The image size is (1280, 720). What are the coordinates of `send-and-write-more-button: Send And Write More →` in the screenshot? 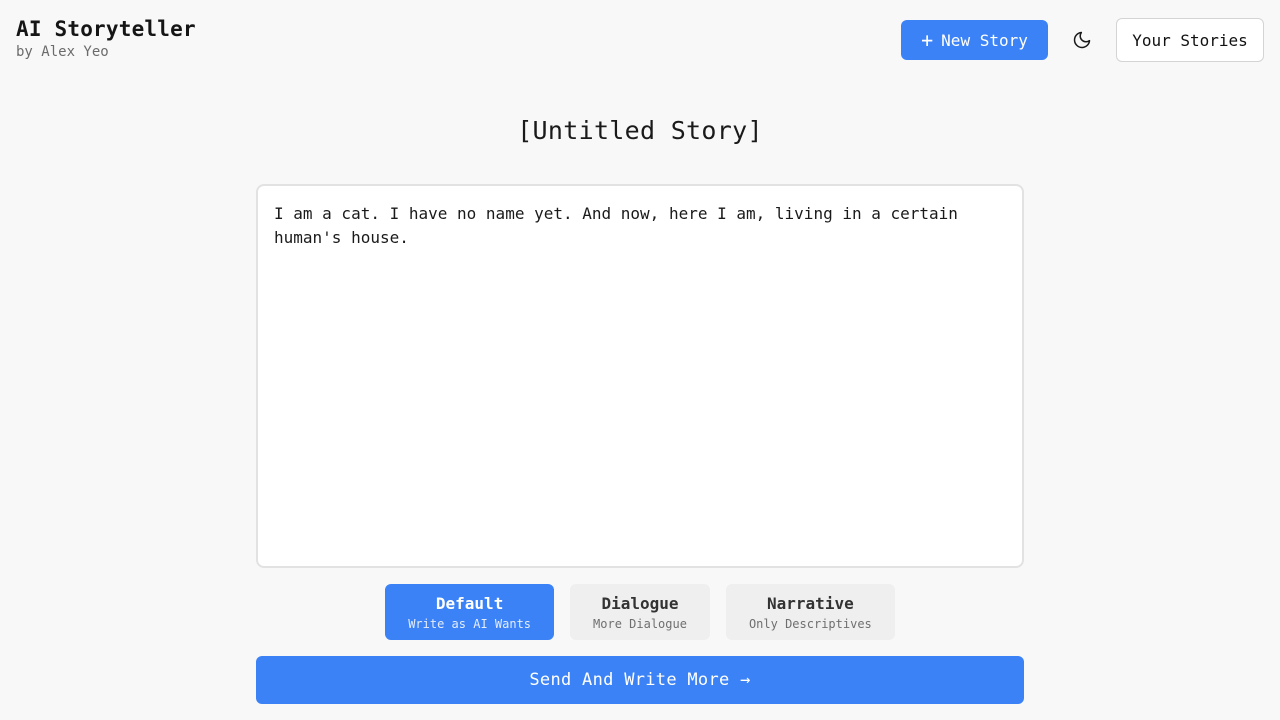 It's located at (640, 680).